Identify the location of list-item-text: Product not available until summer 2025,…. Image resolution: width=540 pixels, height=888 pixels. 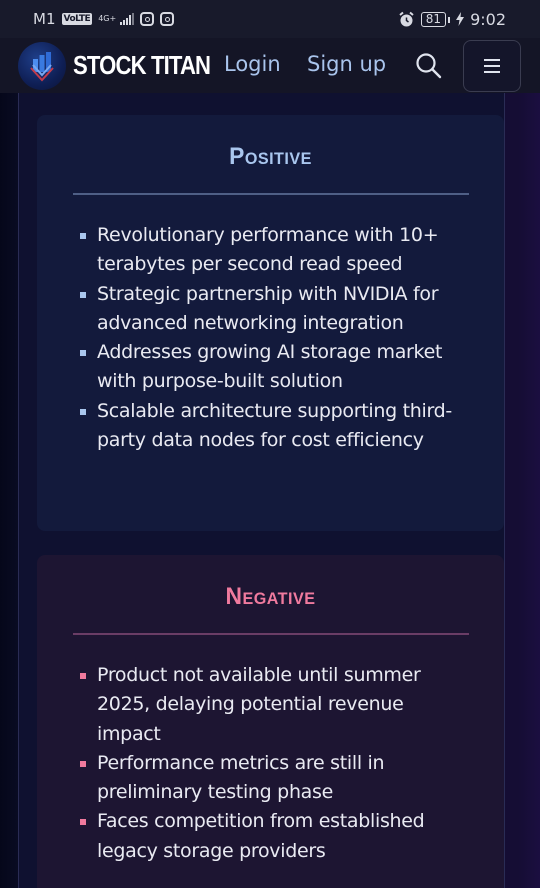
(259, 704).